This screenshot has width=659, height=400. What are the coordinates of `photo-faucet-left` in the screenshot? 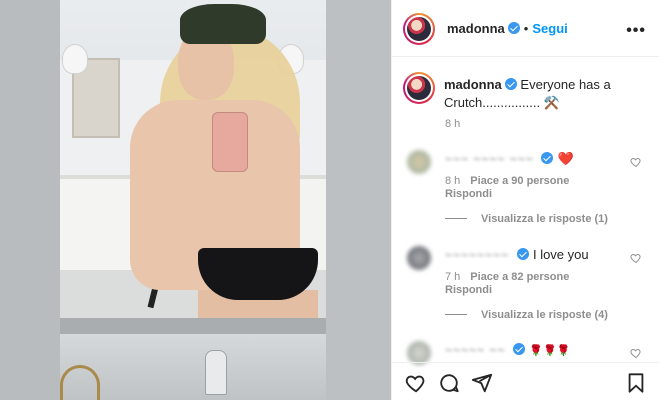 It's located at (80, 382).